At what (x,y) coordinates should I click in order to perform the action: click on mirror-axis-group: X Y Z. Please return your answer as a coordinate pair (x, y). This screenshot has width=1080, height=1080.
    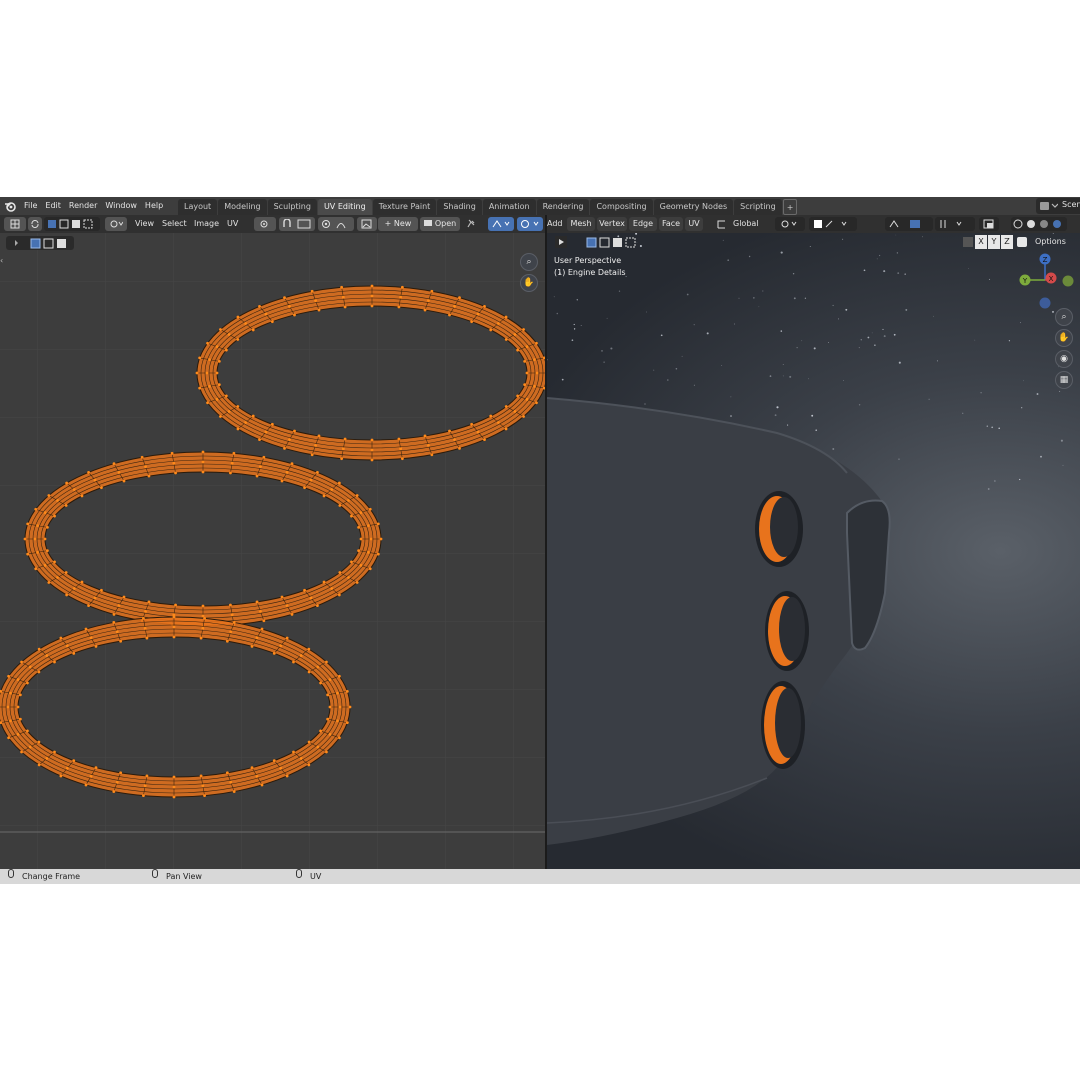
    Looking at the image, I should click on (995, 242).